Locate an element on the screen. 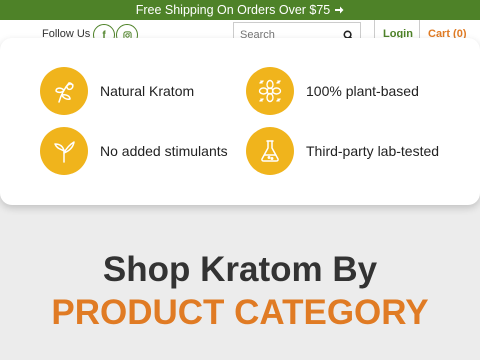 The image size is (480, 360). section-title: Shop Kratom By is located at coordinates (240, 269).